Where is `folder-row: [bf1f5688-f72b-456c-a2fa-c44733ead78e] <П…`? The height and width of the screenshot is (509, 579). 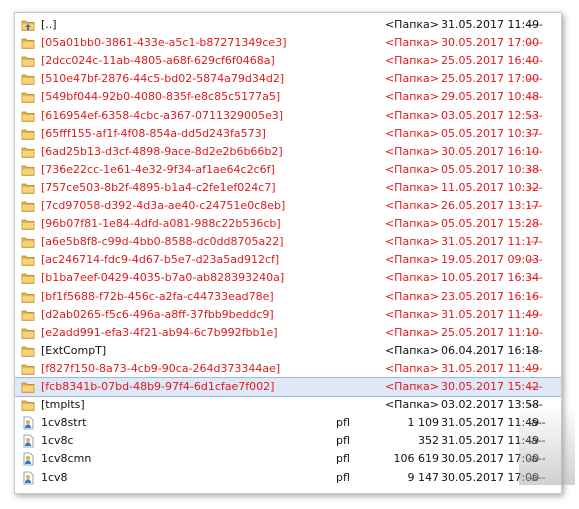
folder-row: [bf1f5688-f72b-456c-a2fa-c44733ead78e] <П… is located at coordinates (288, 297).